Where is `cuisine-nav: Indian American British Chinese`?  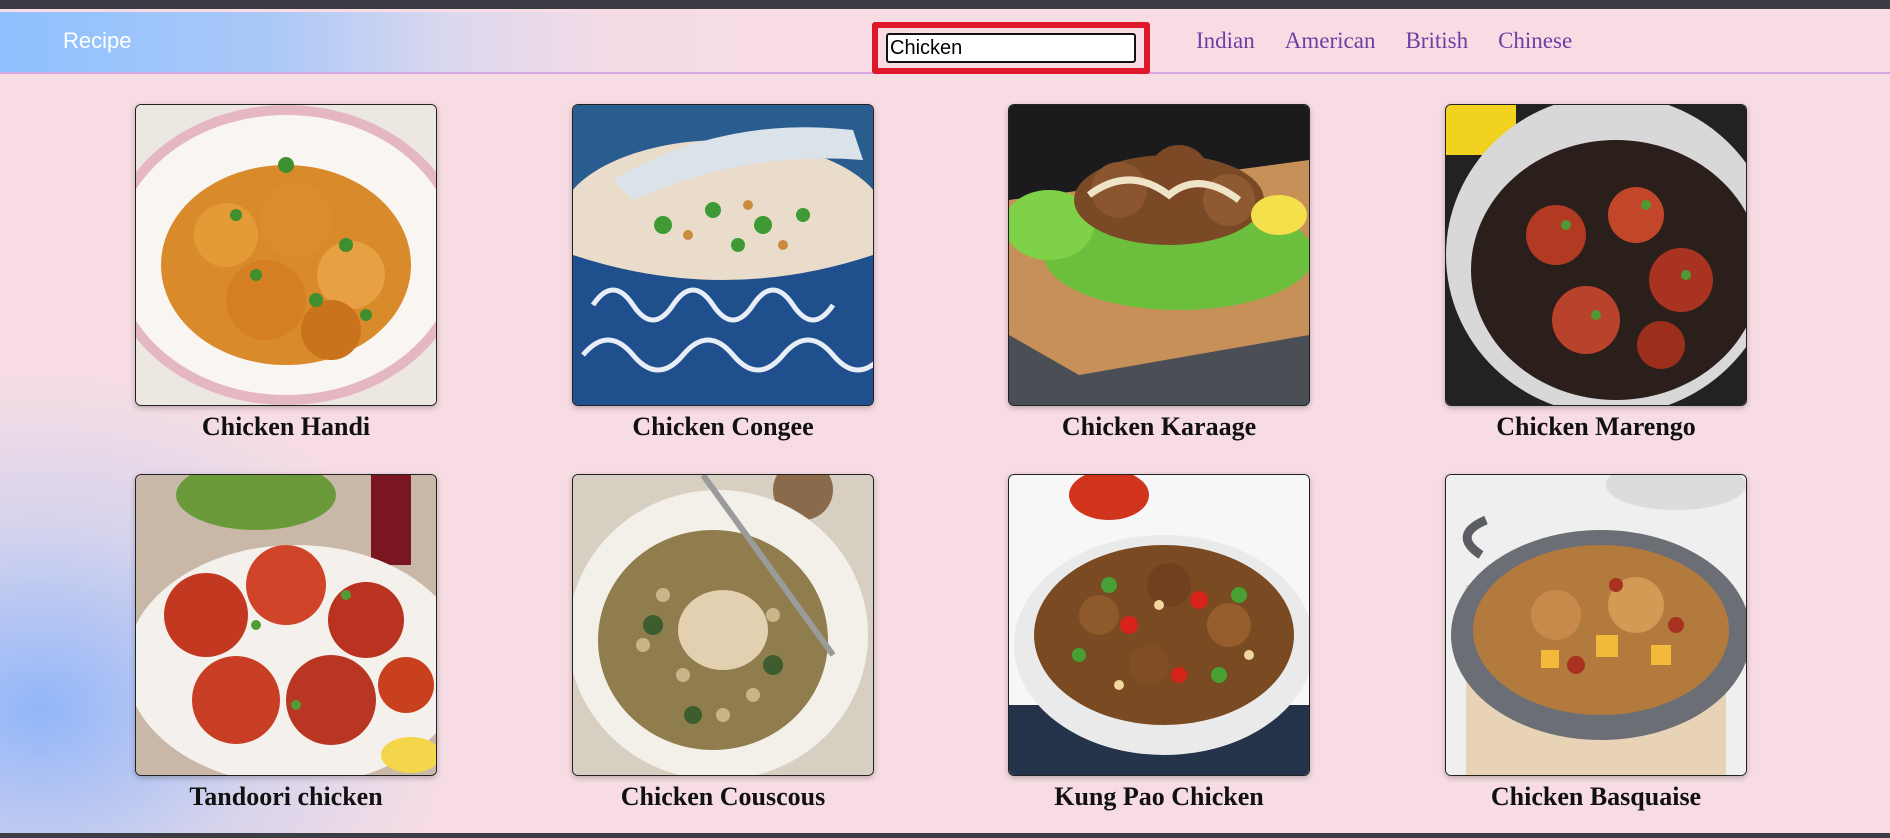 cuisine-nav: Indian American British Chinese is located at coordinates (1384, 41).